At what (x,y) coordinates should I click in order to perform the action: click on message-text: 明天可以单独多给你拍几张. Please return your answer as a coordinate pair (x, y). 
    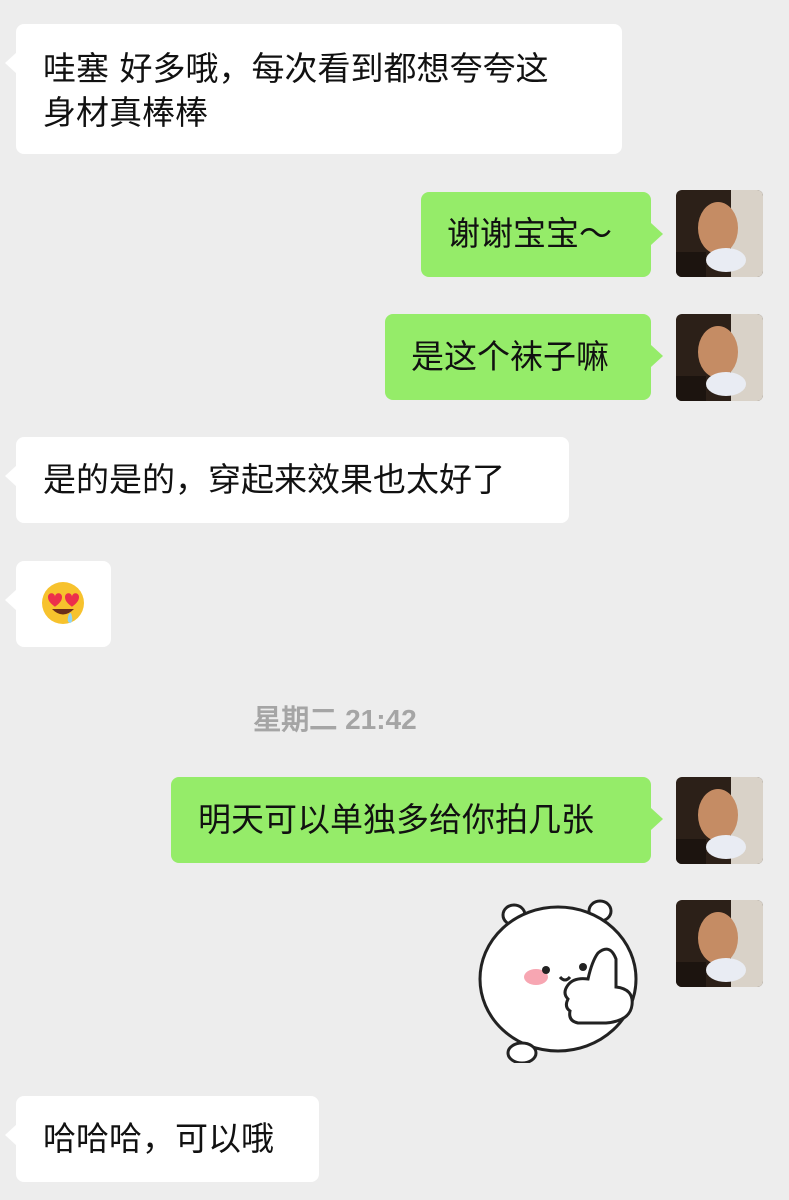
    Looking at the image, I should click on (396, 819).